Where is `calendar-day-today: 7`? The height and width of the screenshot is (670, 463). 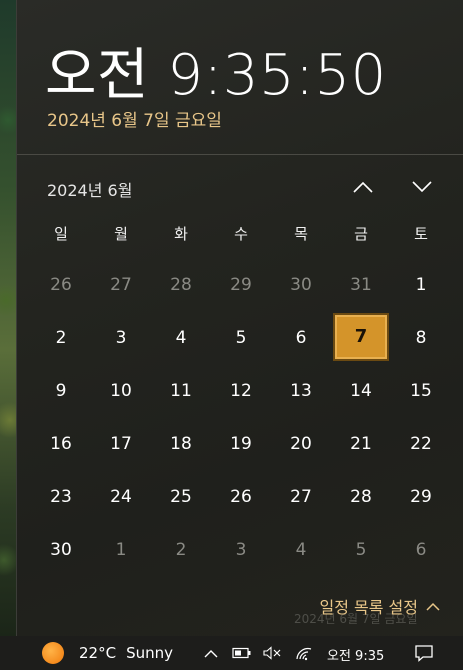
calendar-day-today: 7 is located at coordinates (361, 337).